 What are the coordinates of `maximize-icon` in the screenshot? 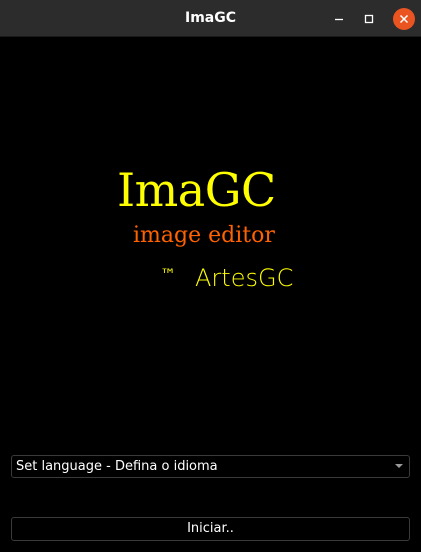 It's located at (369, 19).